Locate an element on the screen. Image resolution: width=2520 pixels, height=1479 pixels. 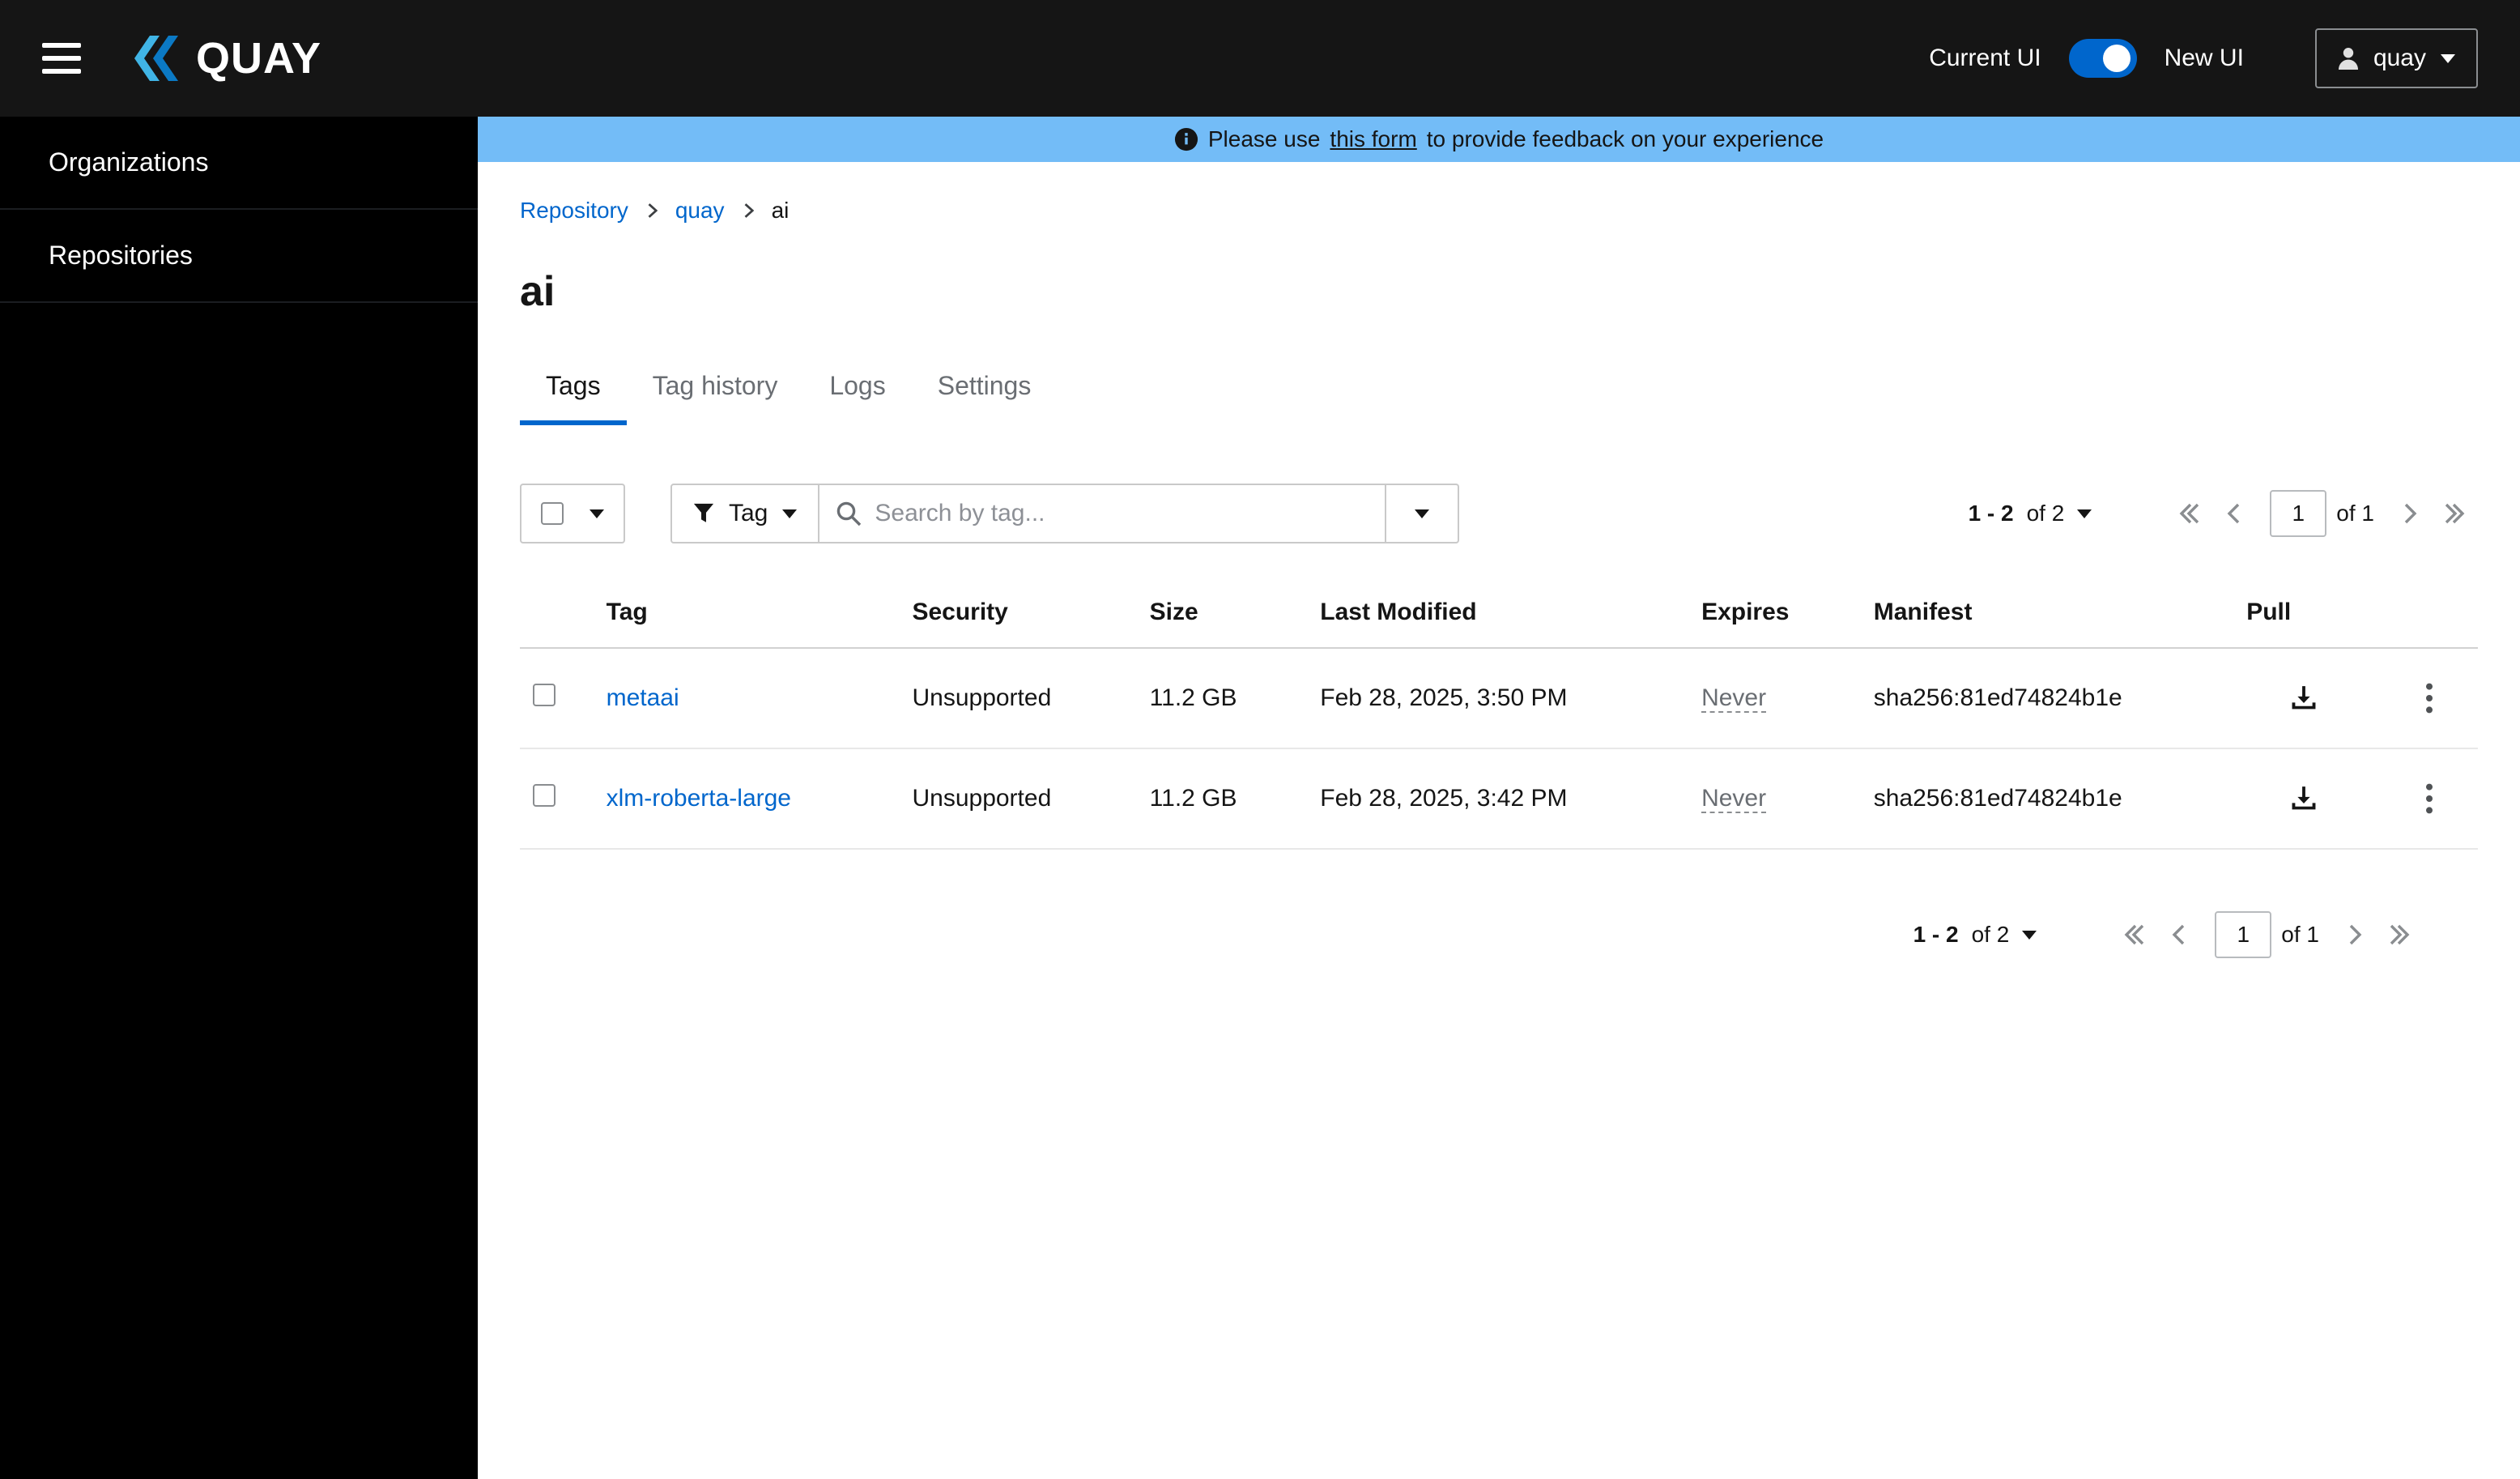
toolbar: Tag Search by tag... 1 - 2 of 2 1 of 1 is located at coordinates (1499, 513).